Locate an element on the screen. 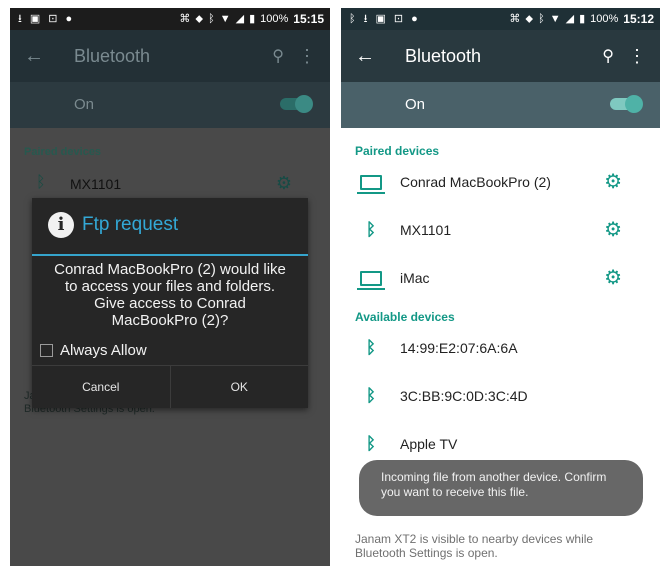  device-name: Conrad MacBookPro (2) is located at coordinates (475, 182).